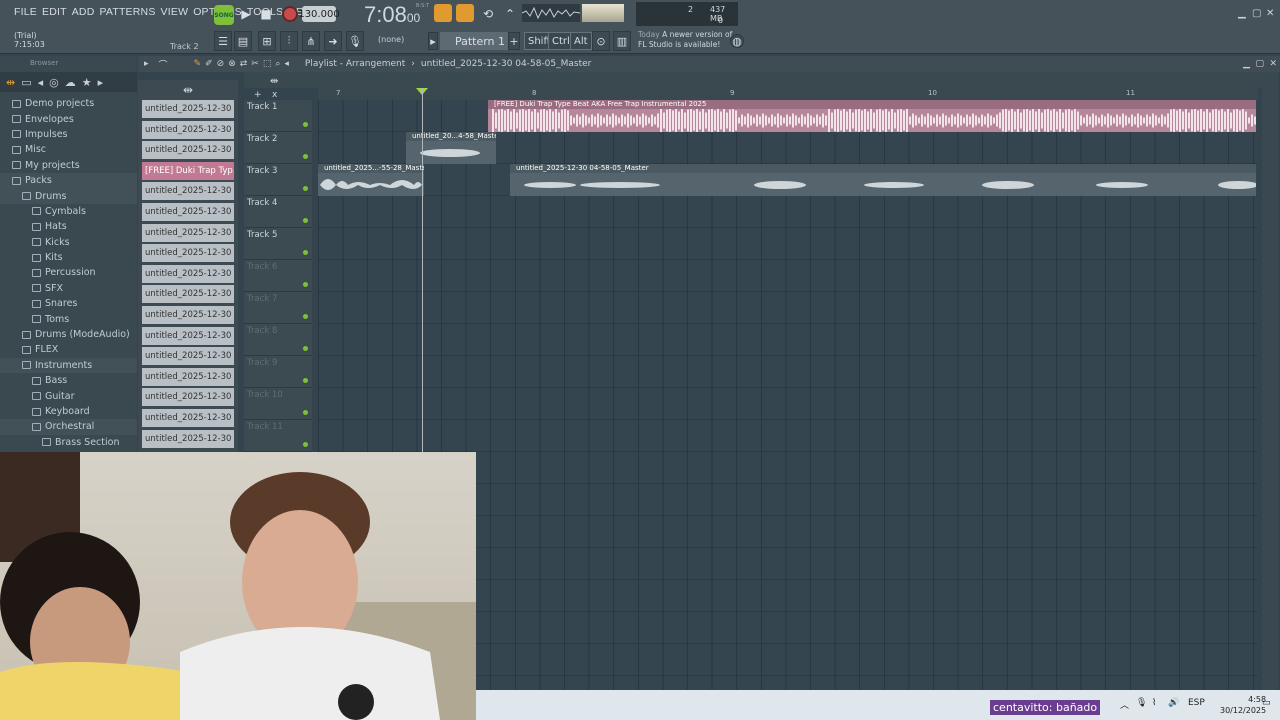 The image size is (1280, 720). What do you see at coordinates (443, 13) in the screenshot?
I see `metronome-icon` at bounding box center [443, 13].